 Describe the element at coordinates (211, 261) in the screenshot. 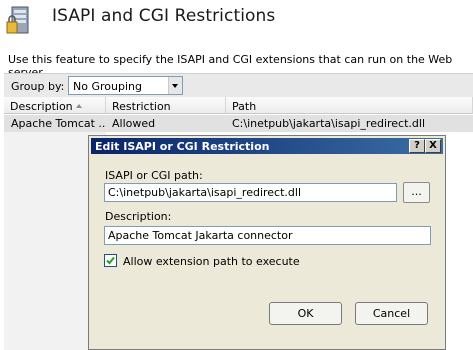

I see `allow-execute-label: Allow extension path to execute` at that location.